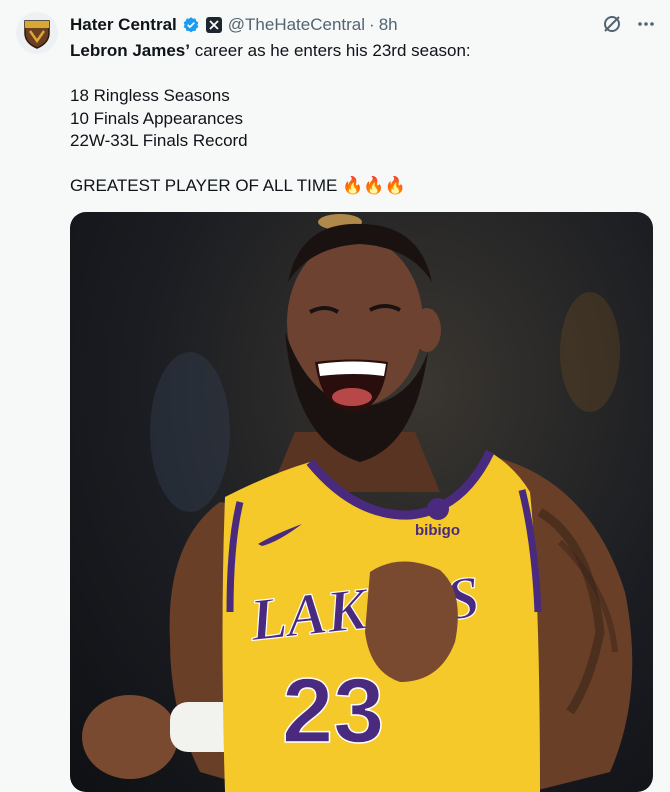 This screenshot has height=792, width=670. What do you see at coordinates (156, 118) in the screenshot?
I see `tweet-line-3: 10 Finals Appearances` at bounding box center [156, 118].